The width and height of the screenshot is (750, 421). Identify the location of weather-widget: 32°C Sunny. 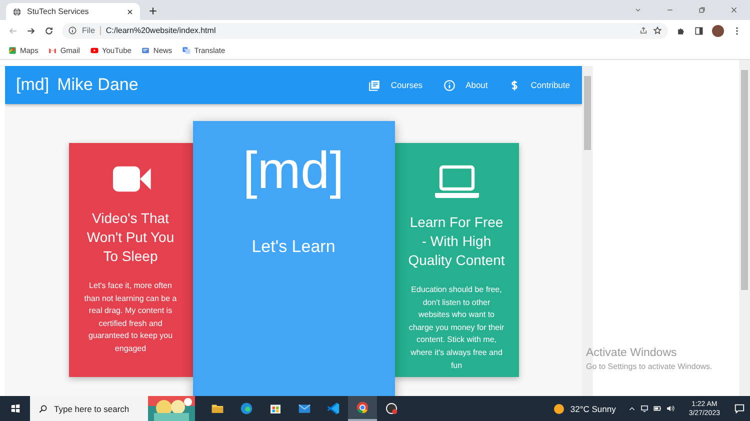
(590, 408).